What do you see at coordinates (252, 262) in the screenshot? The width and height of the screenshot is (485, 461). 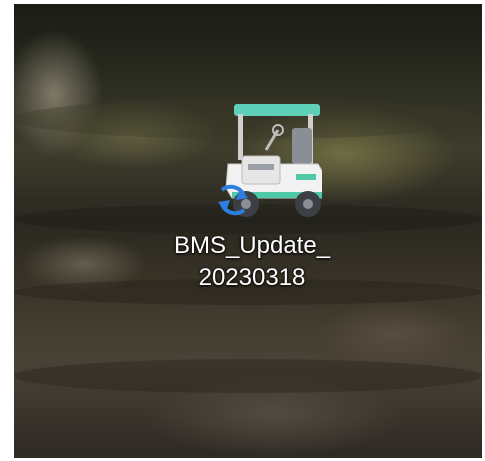 I see `shortcut-label: BMS_Update_ 20230318` at bounding box center [252, 262].